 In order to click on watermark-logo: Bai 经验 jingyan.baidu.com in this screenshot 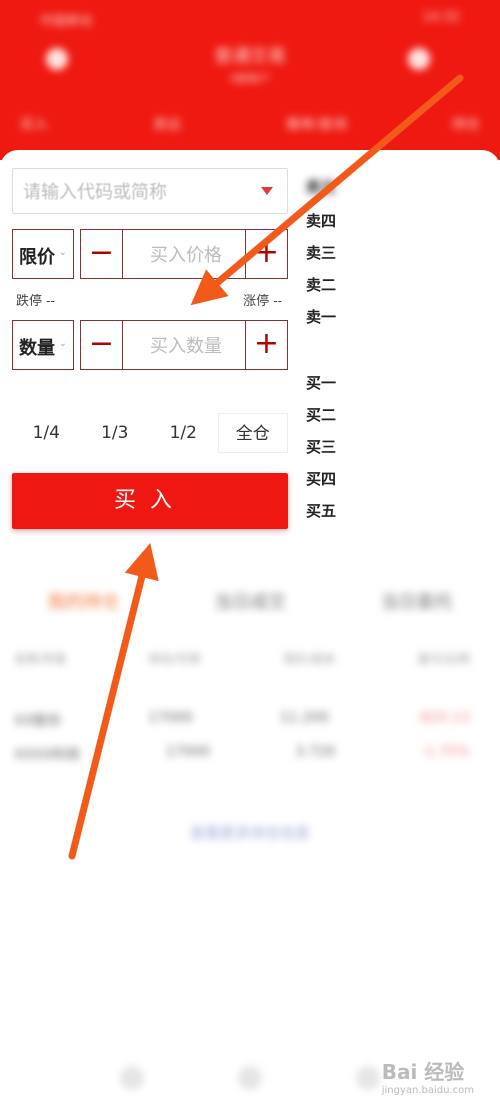, I will do `click(428, 1076)`.